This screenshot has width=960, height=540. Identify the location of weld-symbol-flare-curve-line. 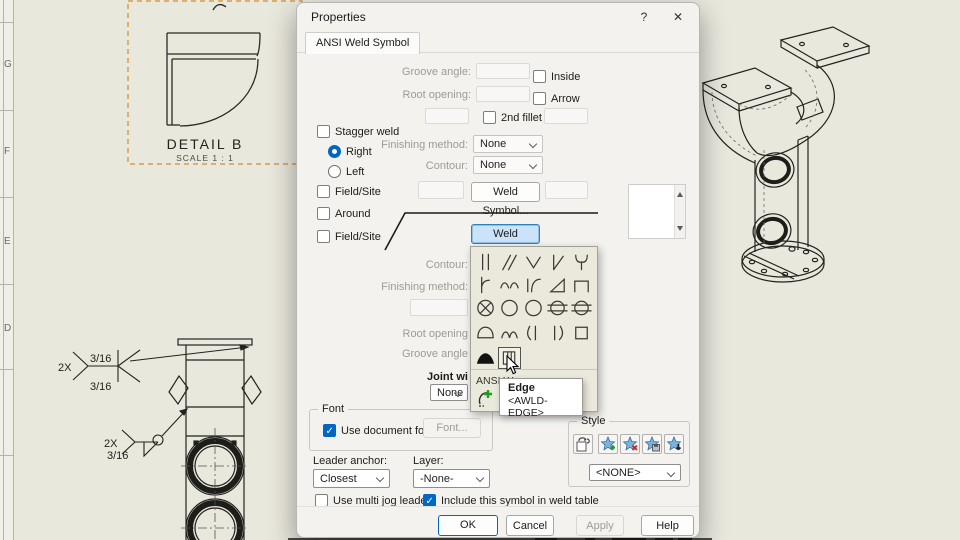
(533, 333).